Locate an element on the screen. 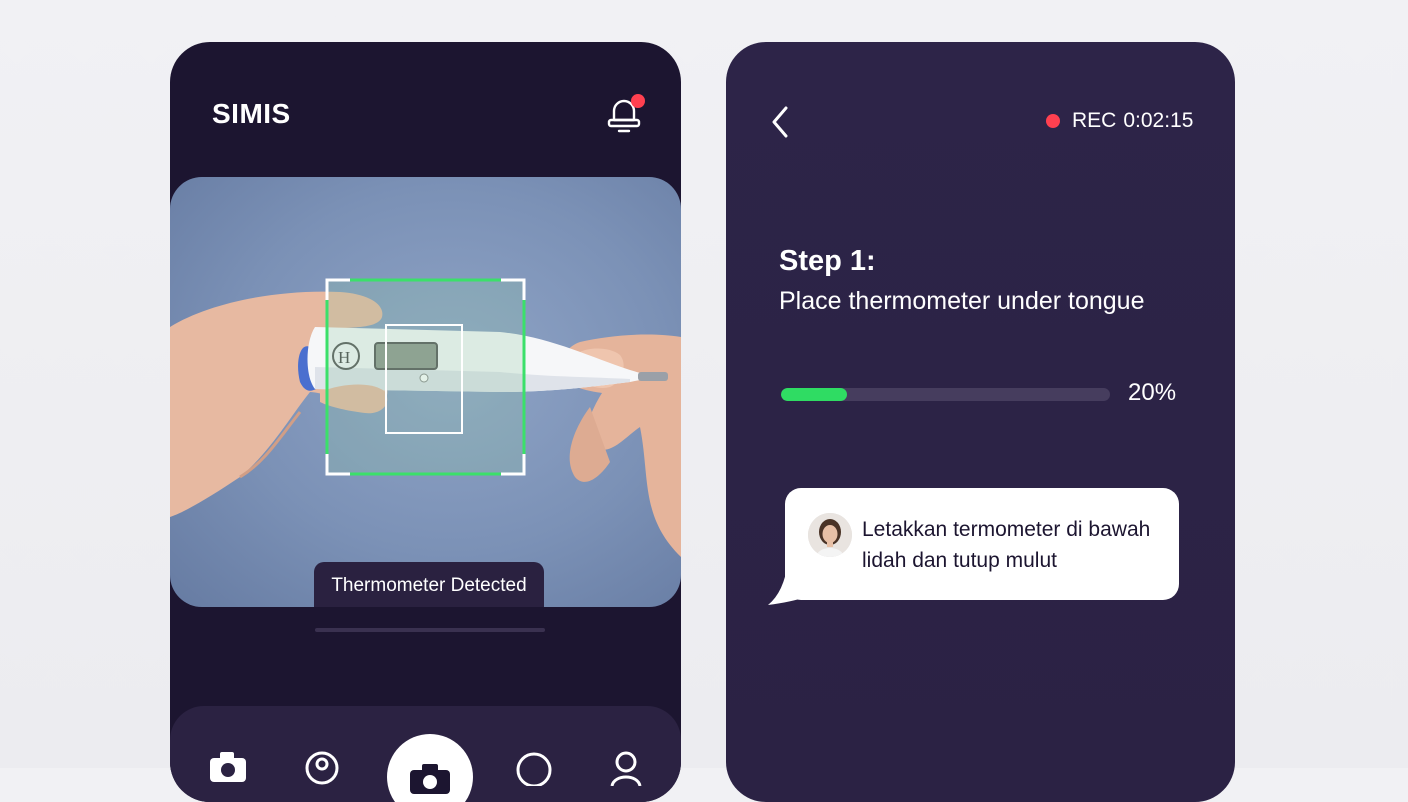  profile-icon is located at coordinates (322, 766).